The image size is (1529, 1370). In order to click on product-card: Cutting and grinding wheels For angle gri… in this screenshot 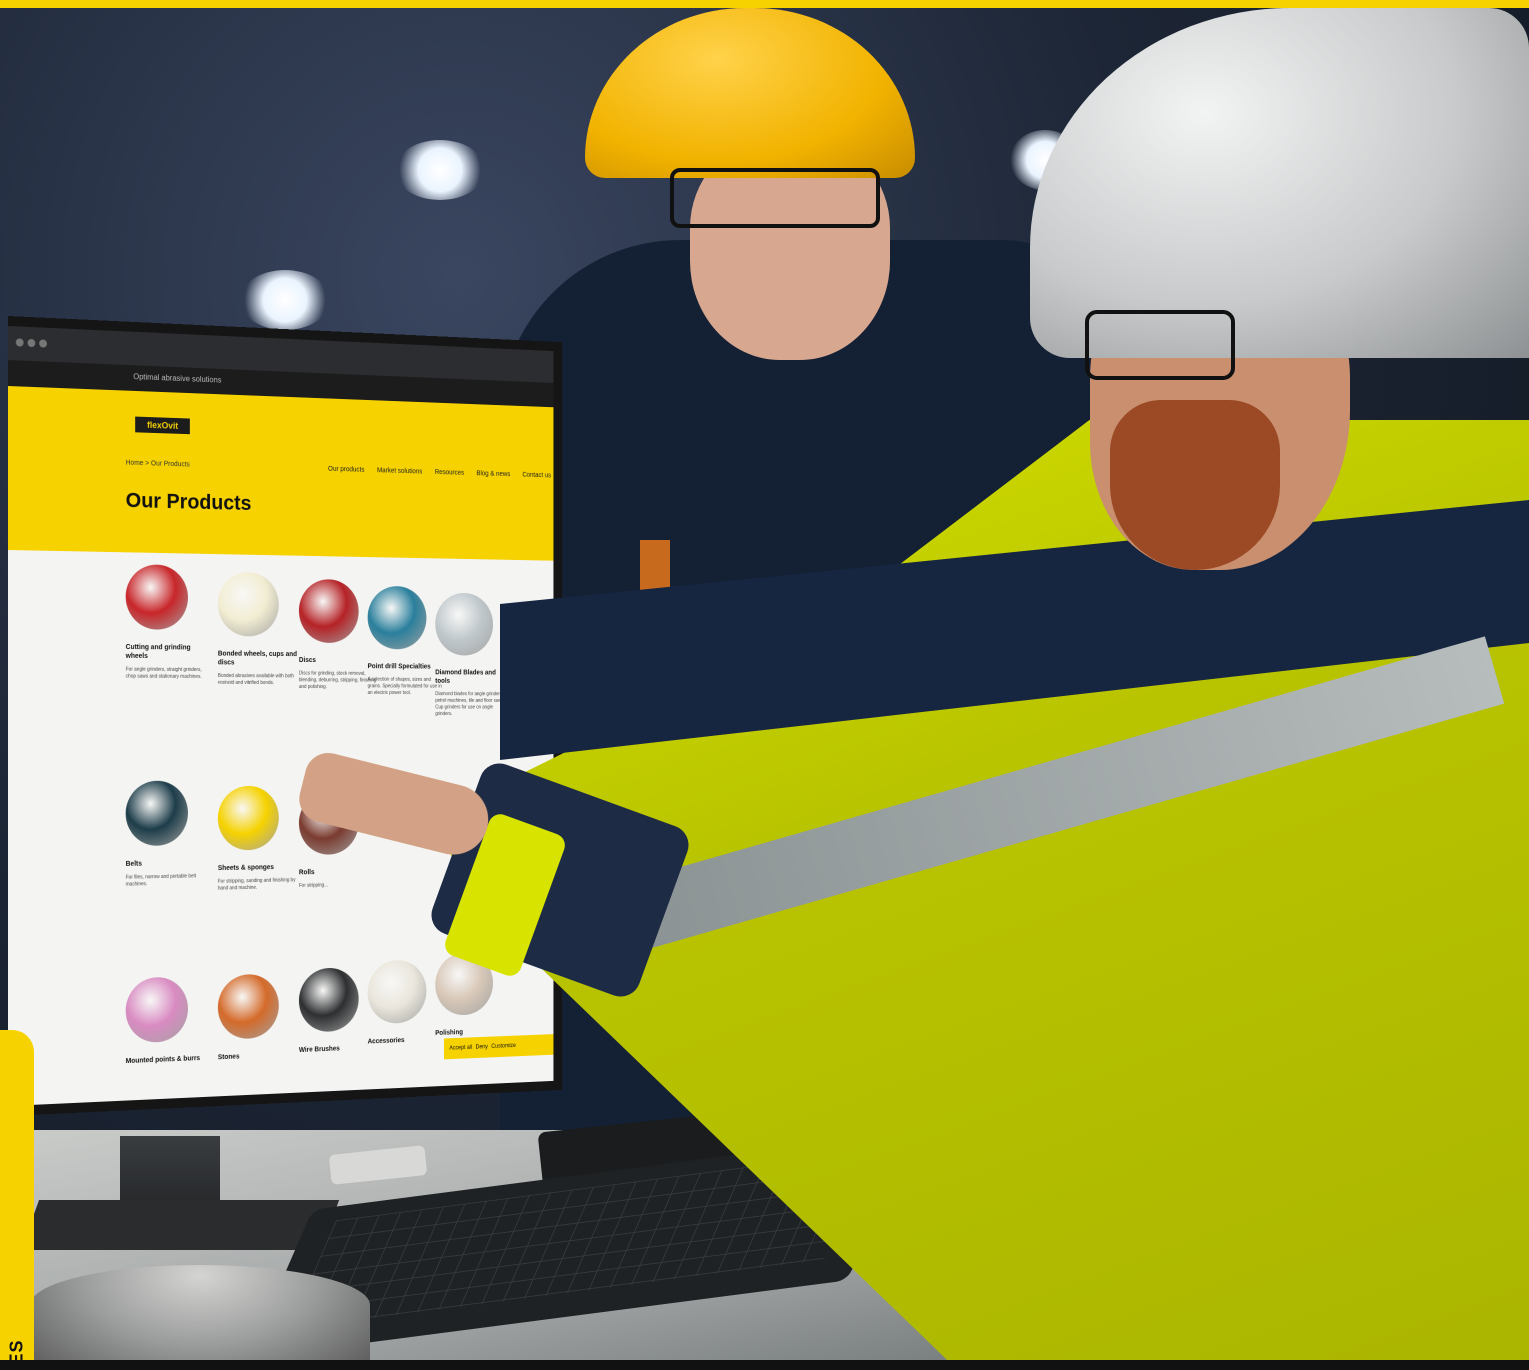, I will do `click(166, 622)`.